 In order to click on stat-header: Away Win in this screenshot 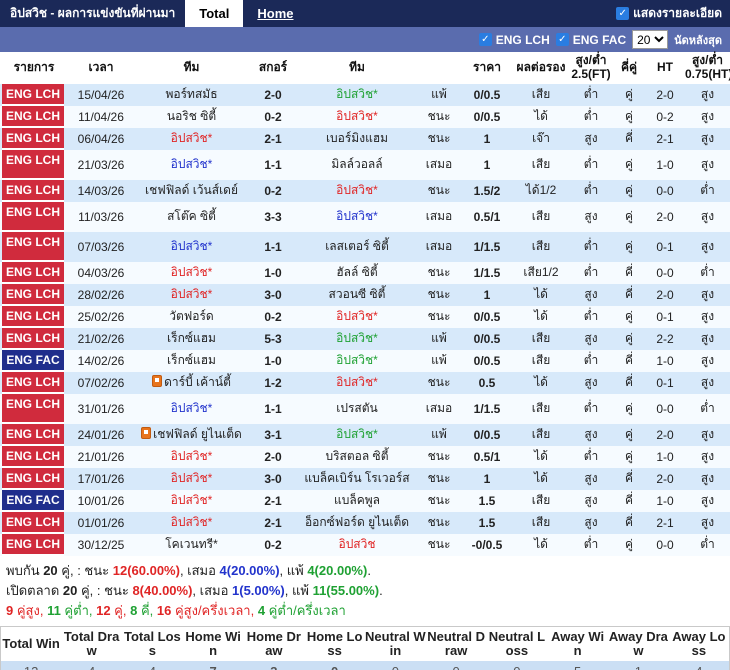, I will do `click(577, 644)`.